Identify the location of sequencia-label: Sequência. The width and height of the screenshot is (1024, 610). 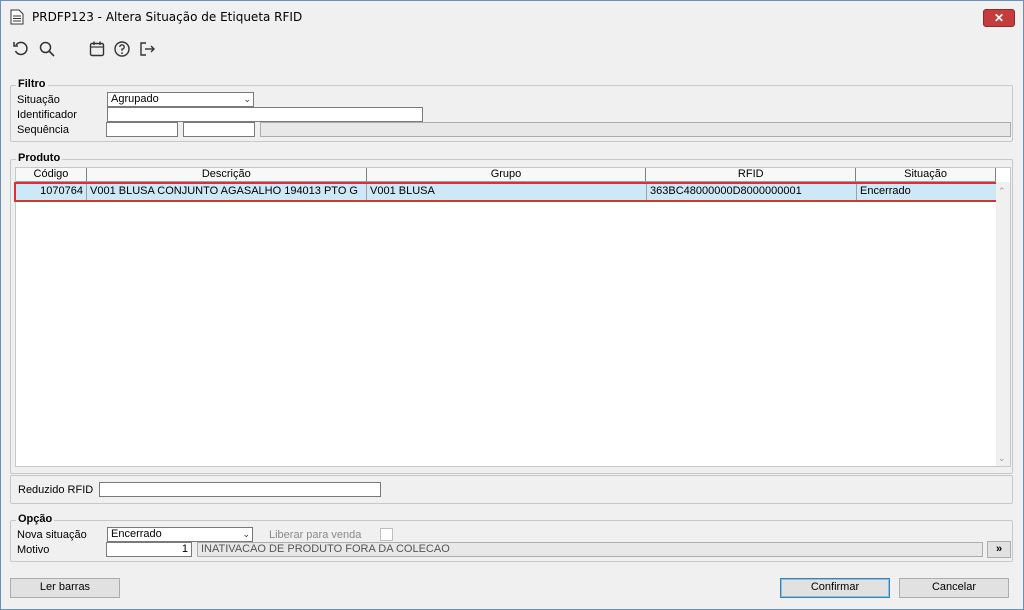
(43, 130).